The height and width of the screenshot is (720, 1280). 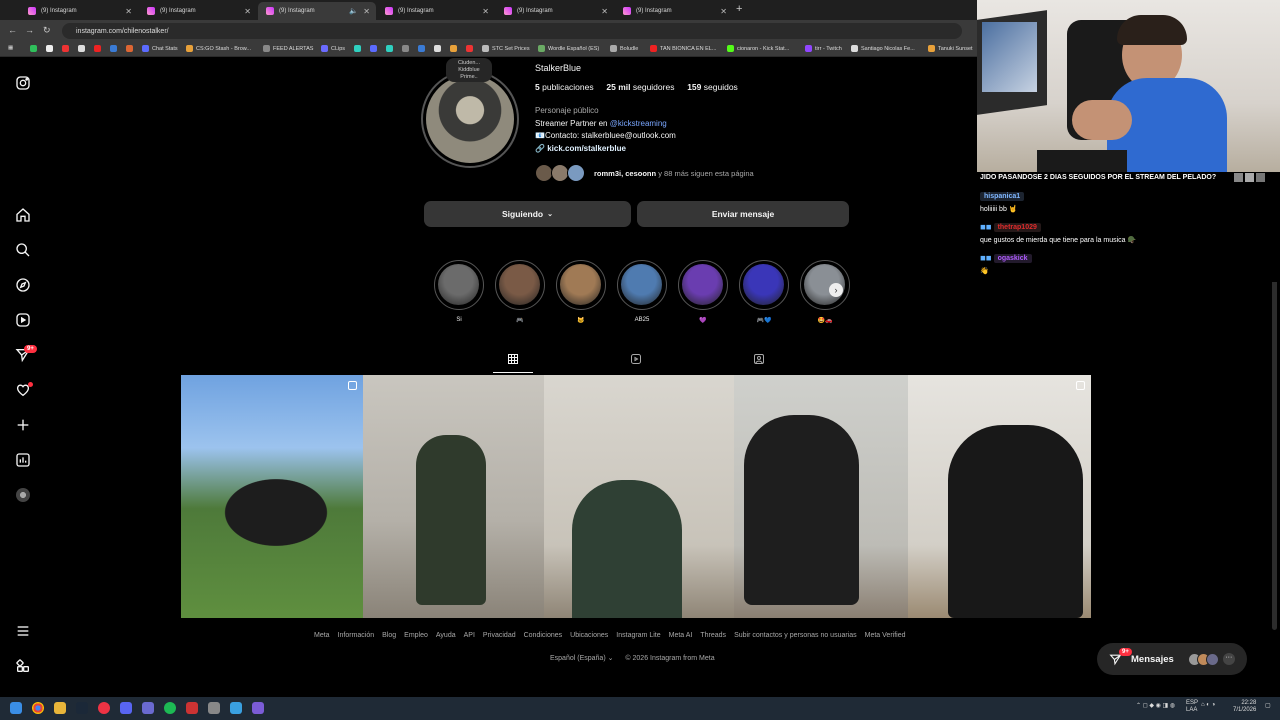 I want to click on footer-link: Ubicaciones, so click(x=589, y=635).